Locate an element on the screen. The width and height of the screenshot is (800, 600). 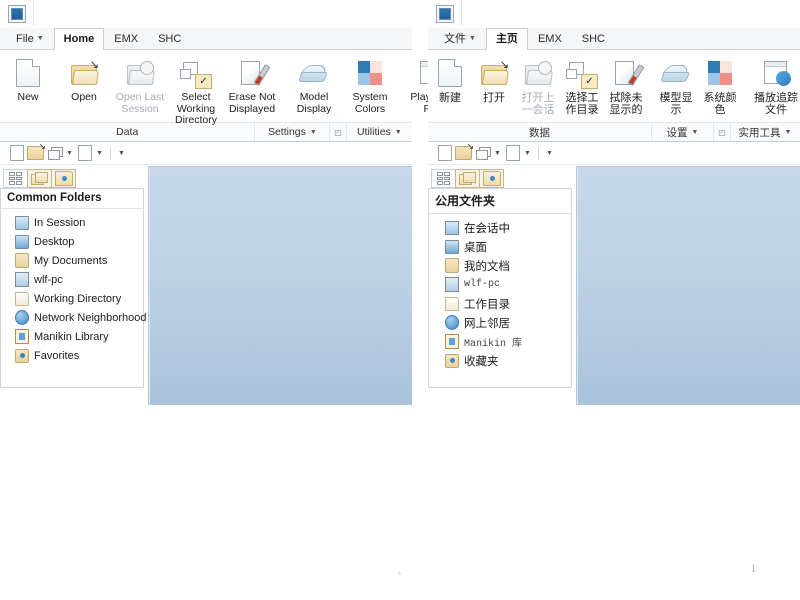
open-button: ↘ Open is located at coordinates (84, 79).